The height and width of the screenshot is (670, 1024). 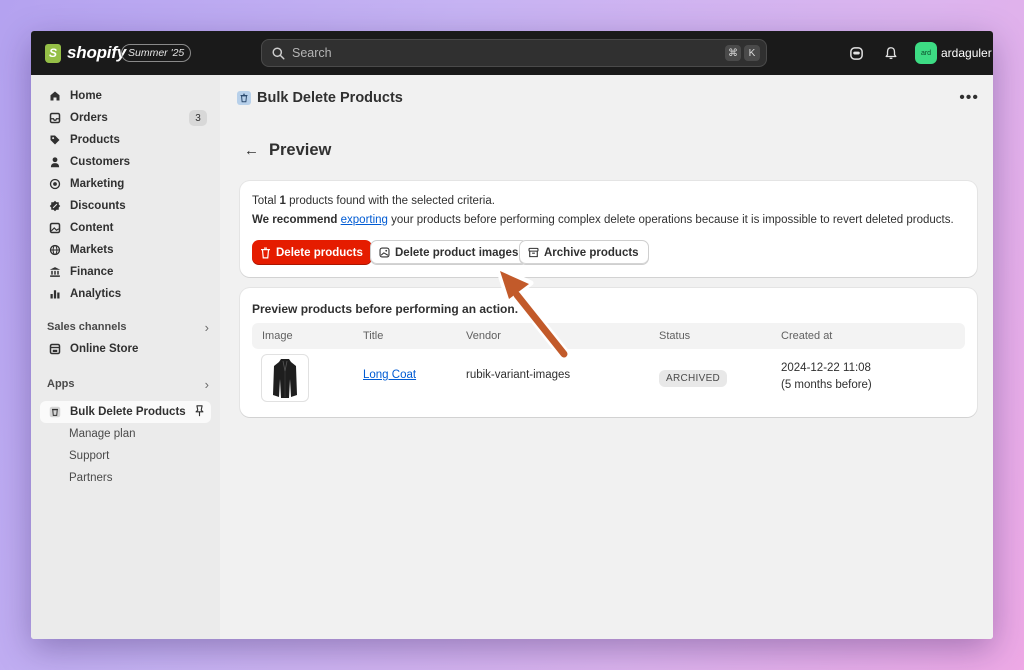 I want to click on logo-text: shopify, so click(x=97, y=52).